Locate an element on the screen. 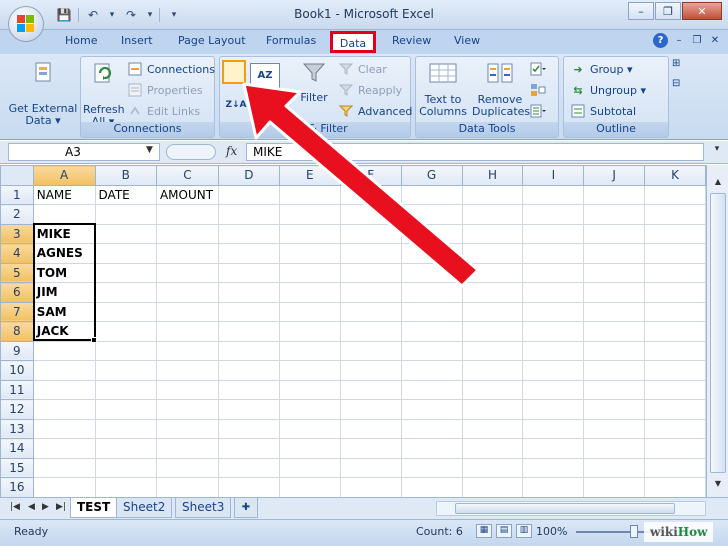 Image resolution: width=728 pixels, height=546 pixels. cell-a10 is located at coordinates (64, 370).